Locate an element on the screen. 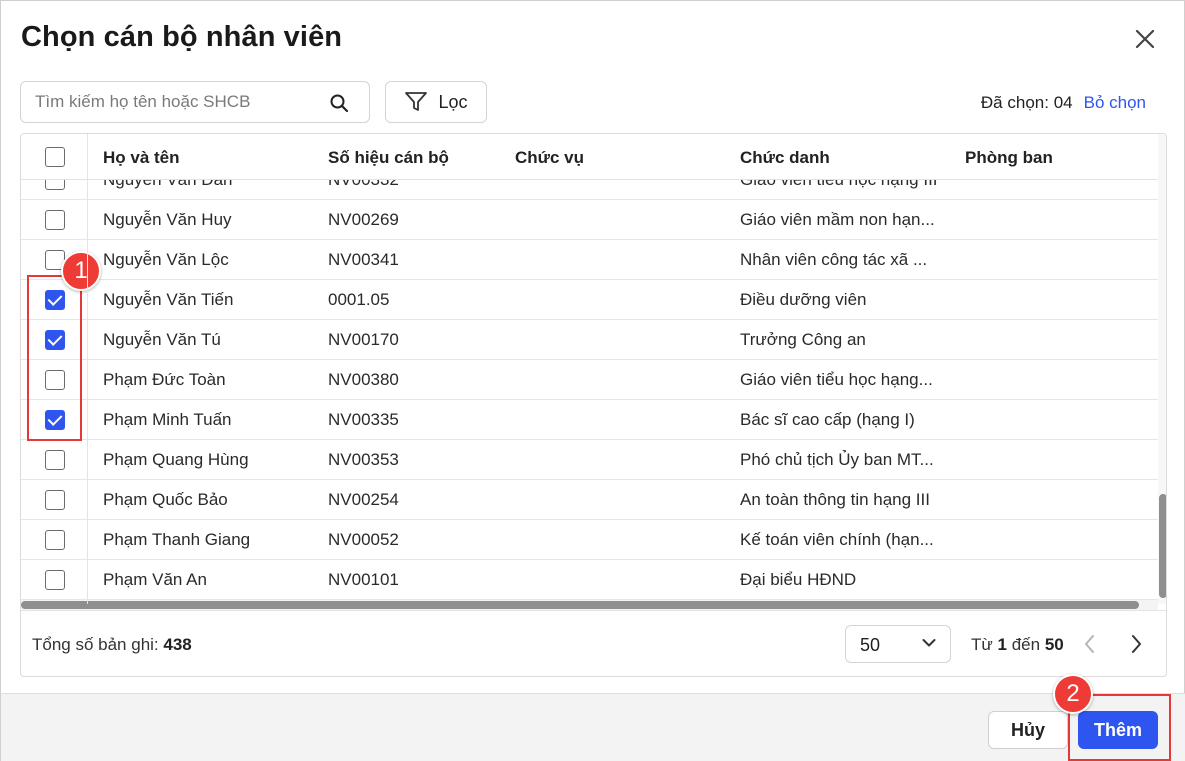 This screenshot has height=761, width=1185. annotation-badge-2: 2 is located at coordinates (1073, 694).